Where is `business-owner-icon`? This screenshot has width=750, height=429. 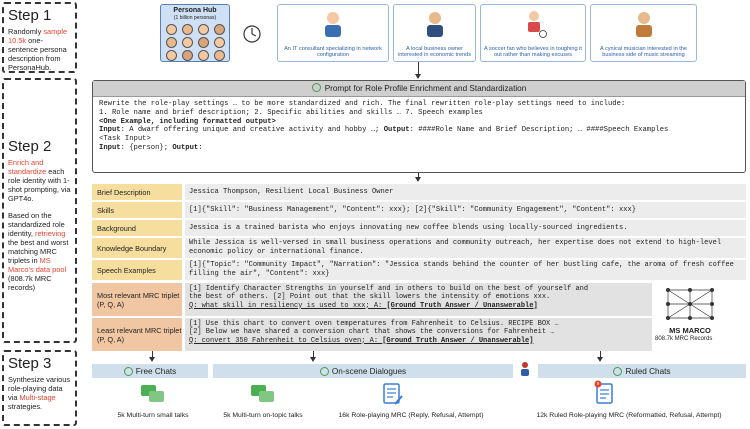 business-owner-icon is located at coordinates (435, 24).